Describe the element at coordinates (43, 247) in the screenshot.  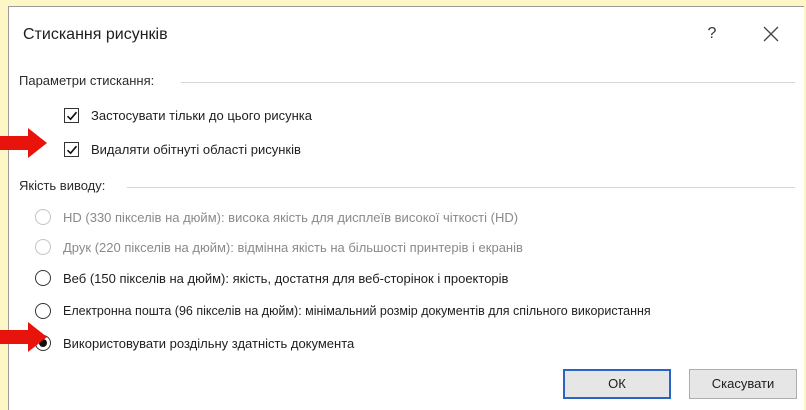
I see `radio-print` at that location.